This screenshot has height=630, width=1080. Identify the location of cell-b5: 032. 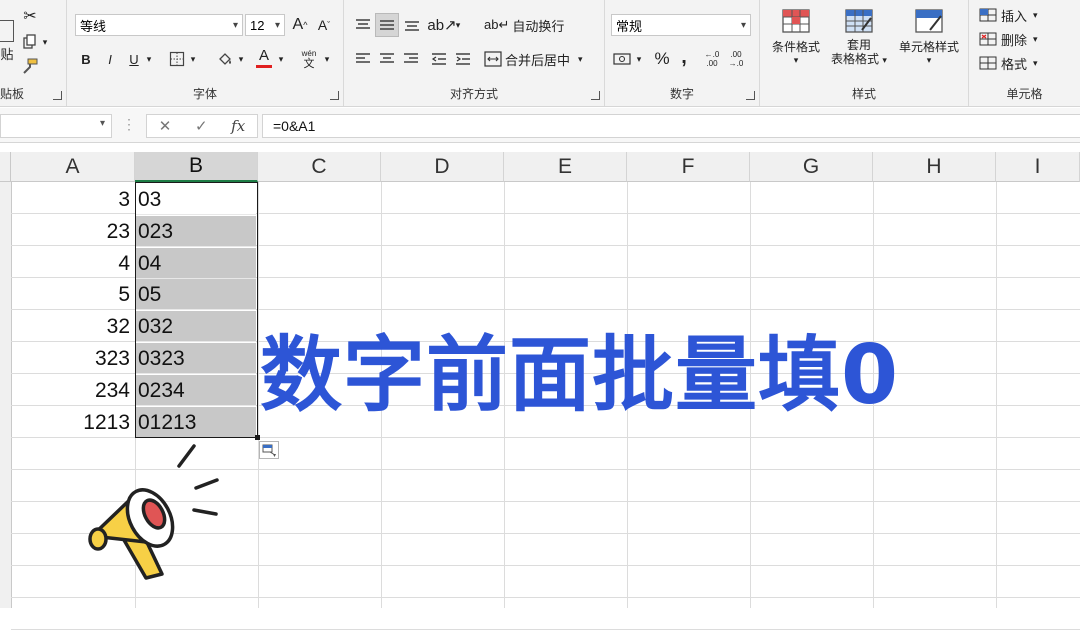
(196, 327).